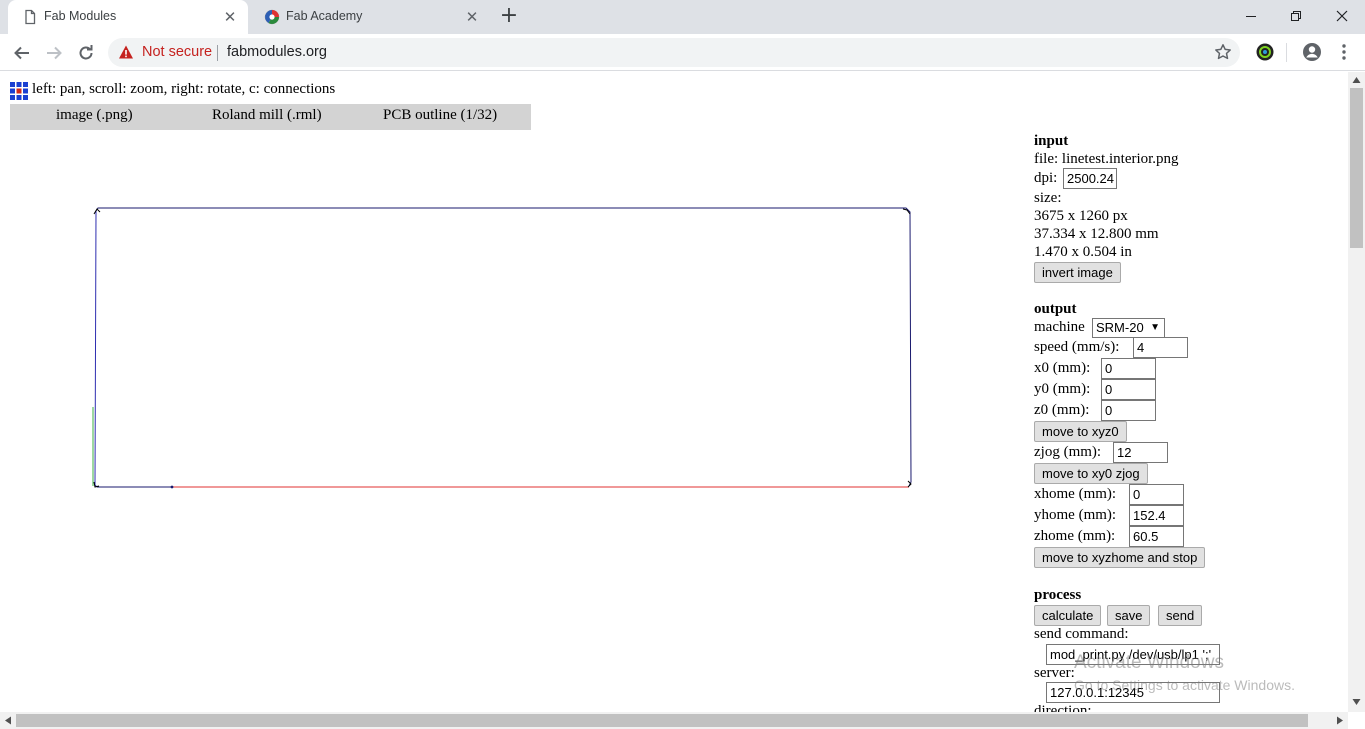  I want to click on window-close-icon, so click(1342, 16).